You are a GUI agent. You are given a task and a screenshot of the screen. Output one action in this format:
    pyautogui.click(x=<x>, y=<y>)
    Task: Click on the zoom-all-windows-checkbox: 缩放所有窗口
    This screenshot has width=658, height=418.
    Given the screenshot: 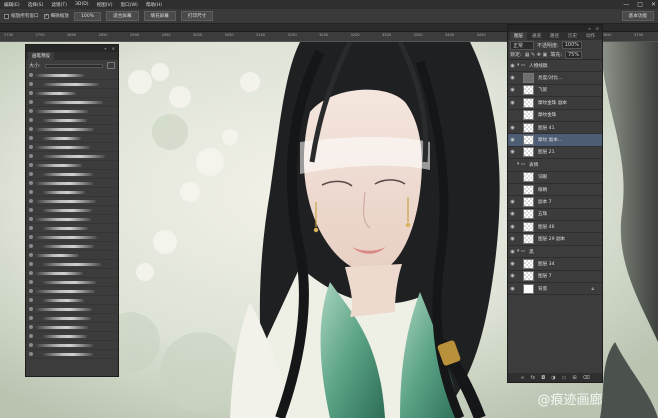 What is the action you would take?
    pyautogui.click(x=21, y=16)
    